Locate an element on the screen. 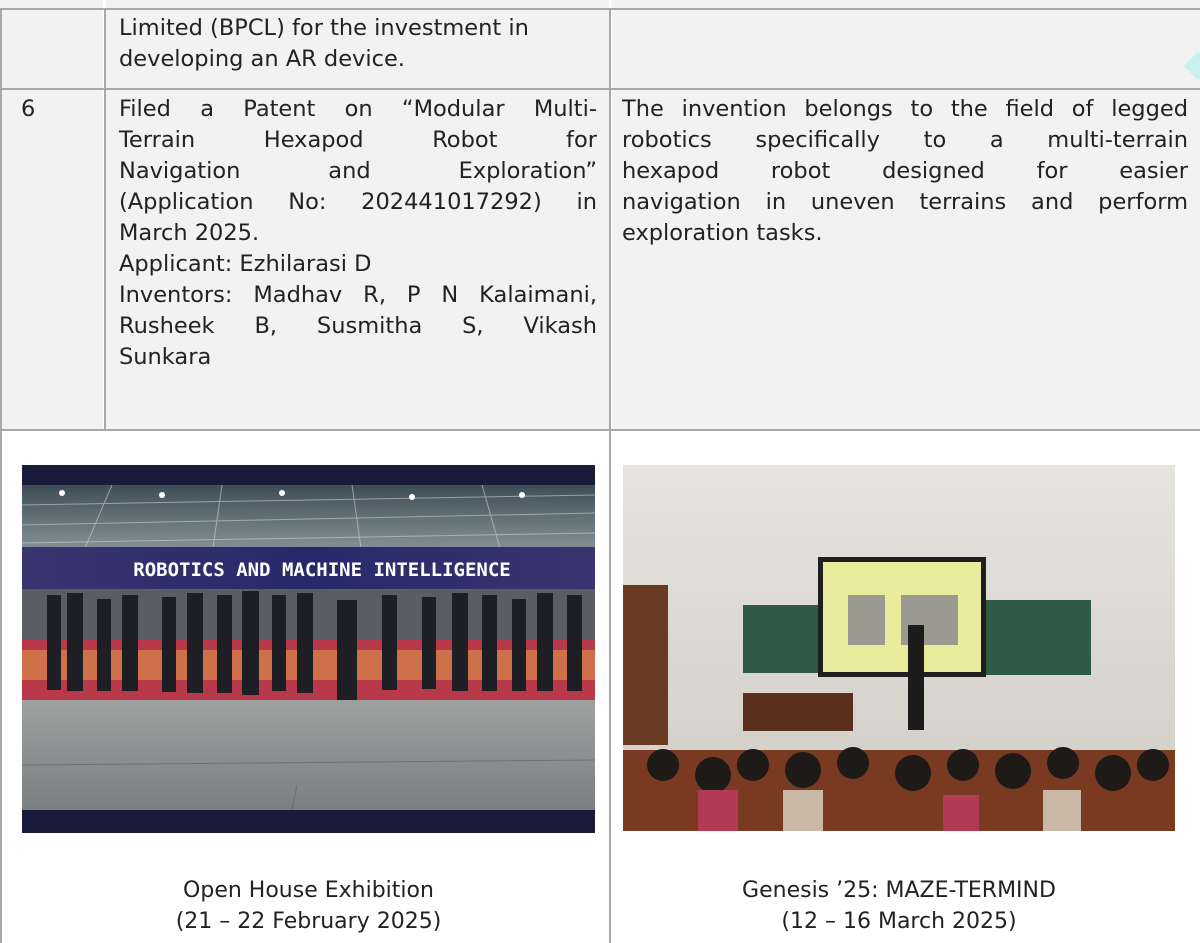 The image size is (1200, 943). text-line: exploration tasks. is located at coordinates (722, 233).